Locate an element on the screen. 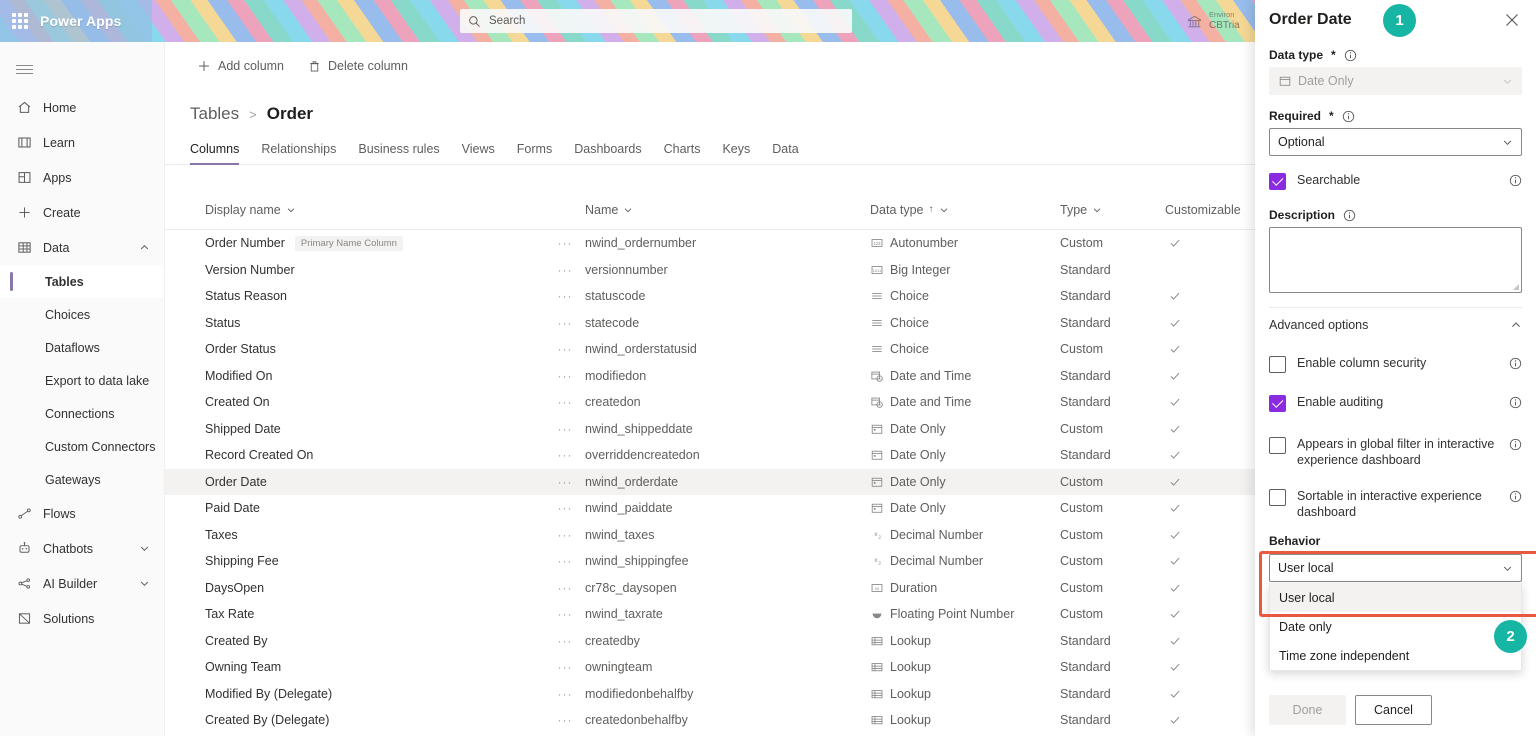  sidebar-item-dataflows: Dataflows is located at coordinates (82, 347).